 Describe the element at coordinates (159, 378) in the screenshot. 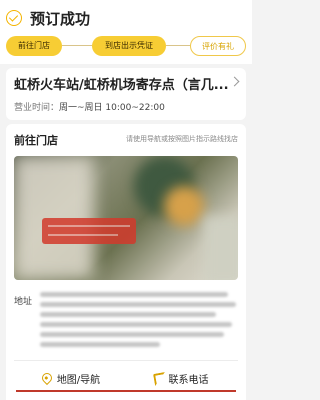

I see `phone-icon` at that location.